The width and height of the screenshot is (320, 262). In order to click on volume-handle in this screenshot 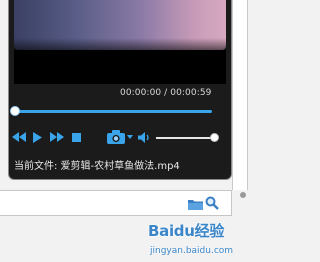, I will do `click(214, 137)`.